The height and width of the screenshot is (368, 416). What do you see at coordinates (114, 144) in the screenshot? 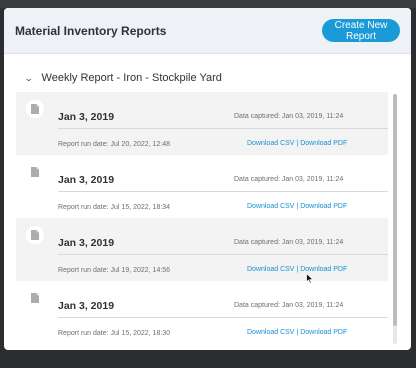
I see `report-run-date: Report run date: Jul 20, 2022, 12:48` at bounding box center [114, 144].